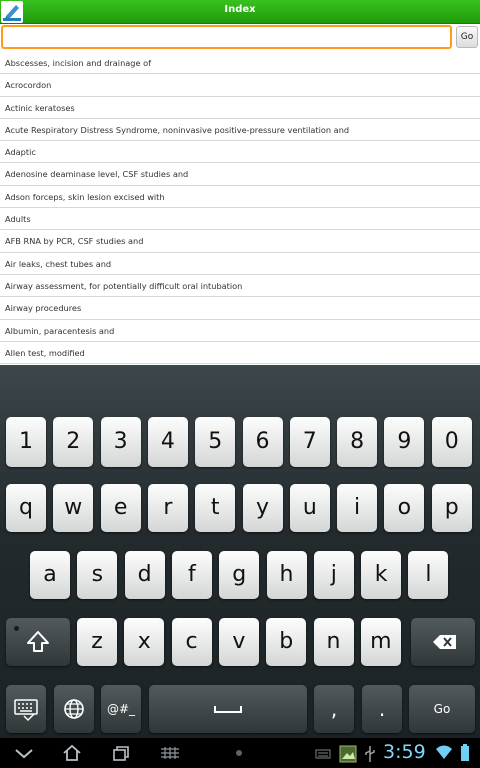 This screenshot has height=768, width=480. What do you see at coordinates (74, 709) in the screenshot?
I see `language-key` at bounding box center [74, 709].